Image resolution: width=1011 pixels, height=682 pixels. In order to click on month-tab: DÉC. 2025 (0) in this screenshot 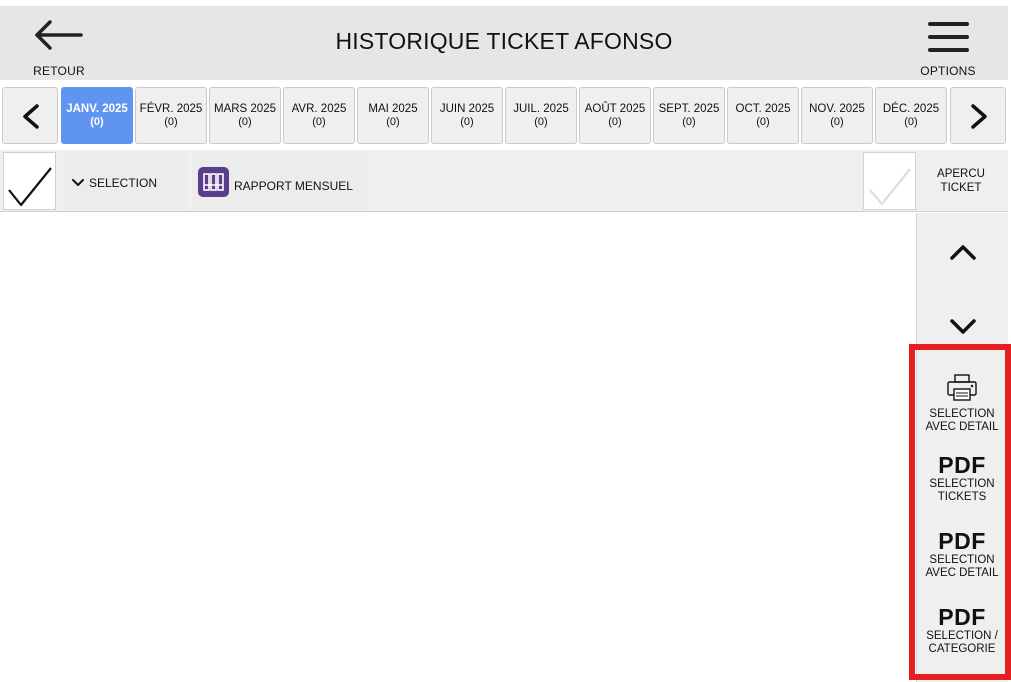, I will do `click(911, 115)`.